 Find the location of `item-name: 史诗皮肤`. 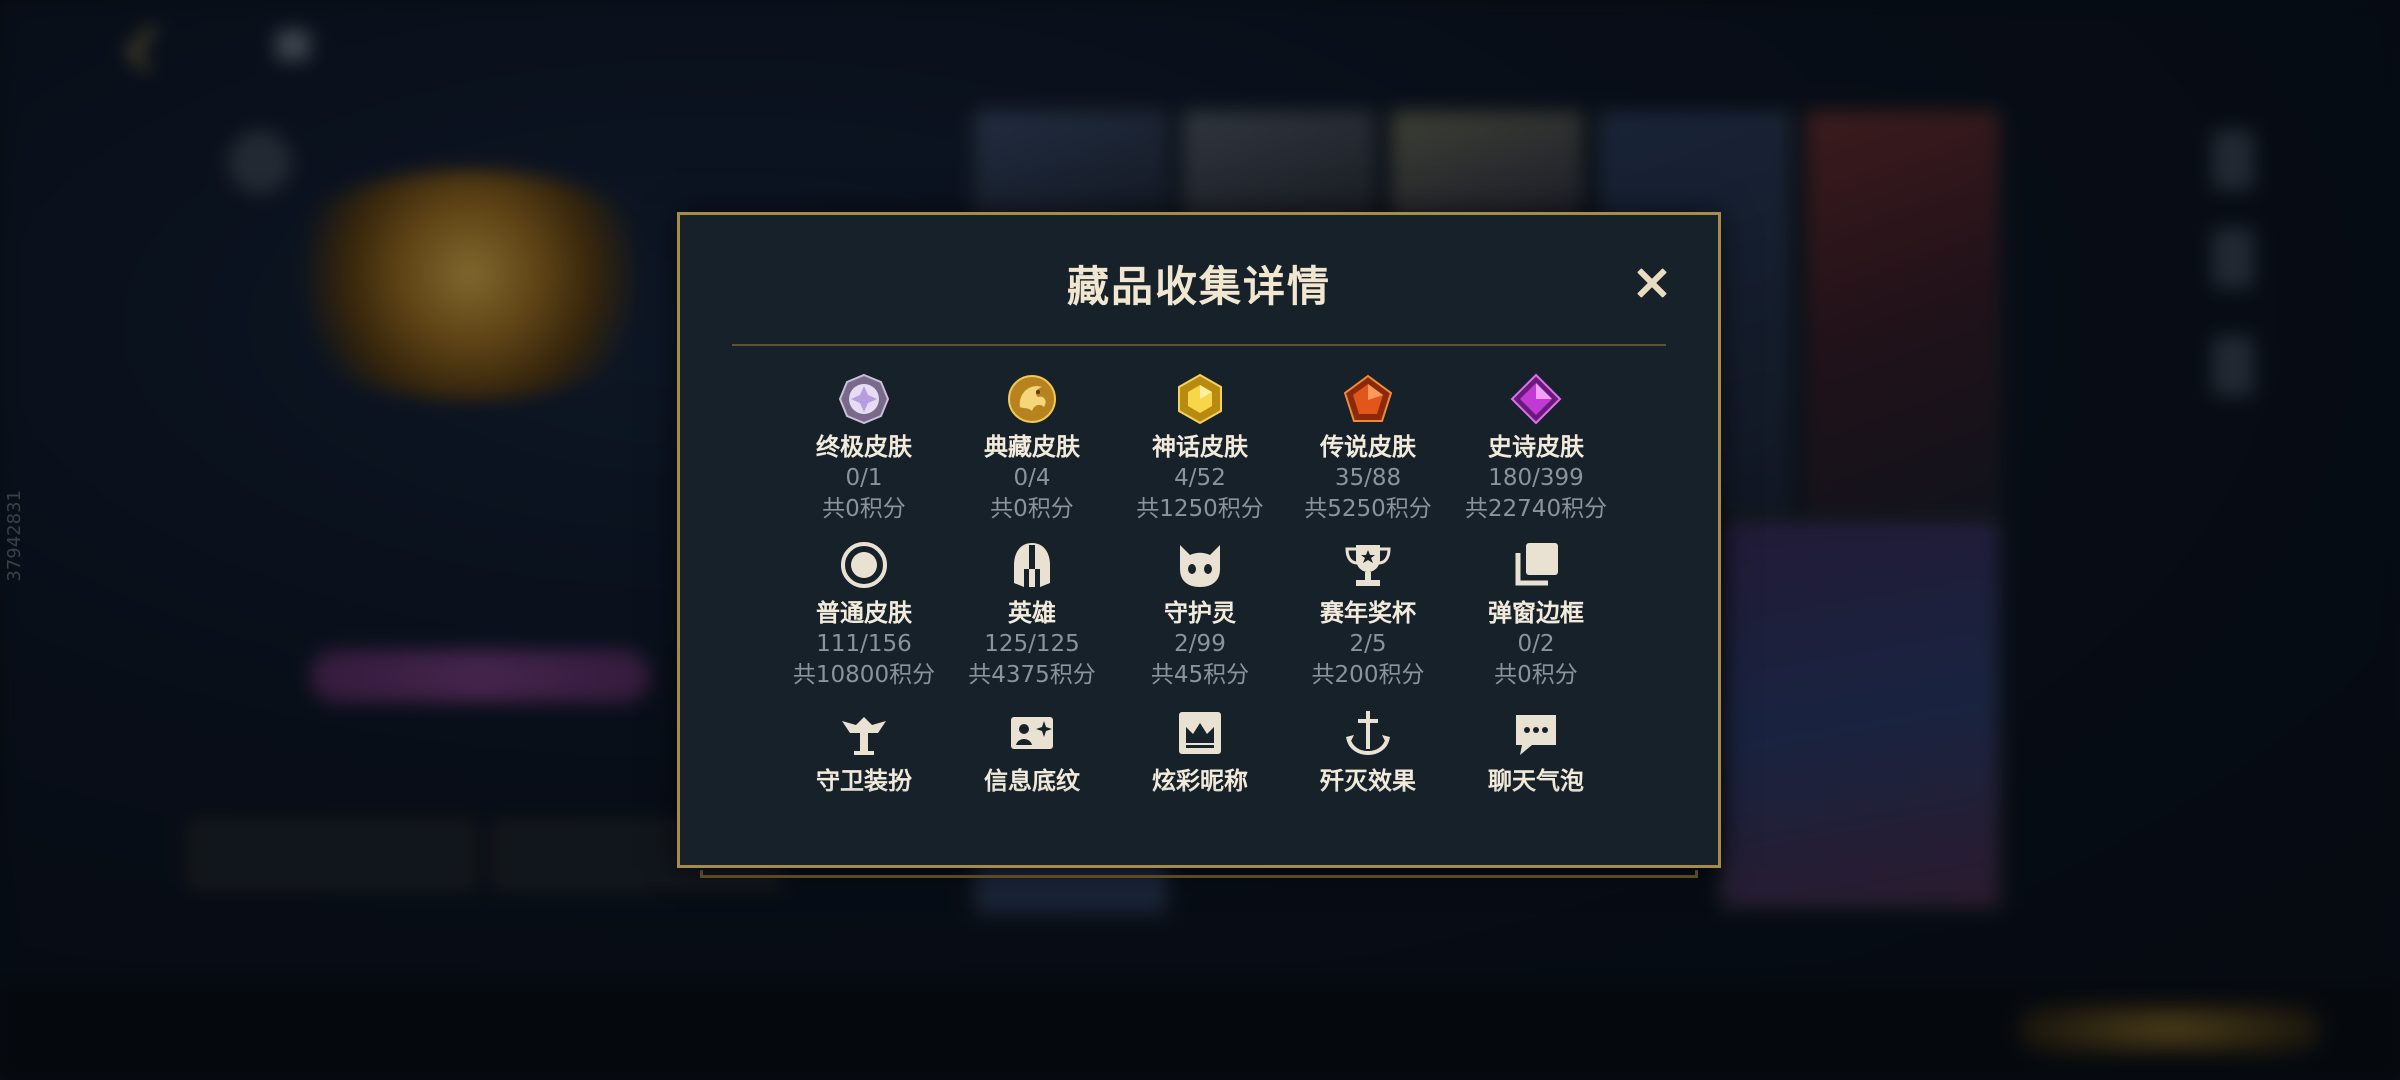

item-name: 史诗皮肤 is located at coordinates (1536, 447).